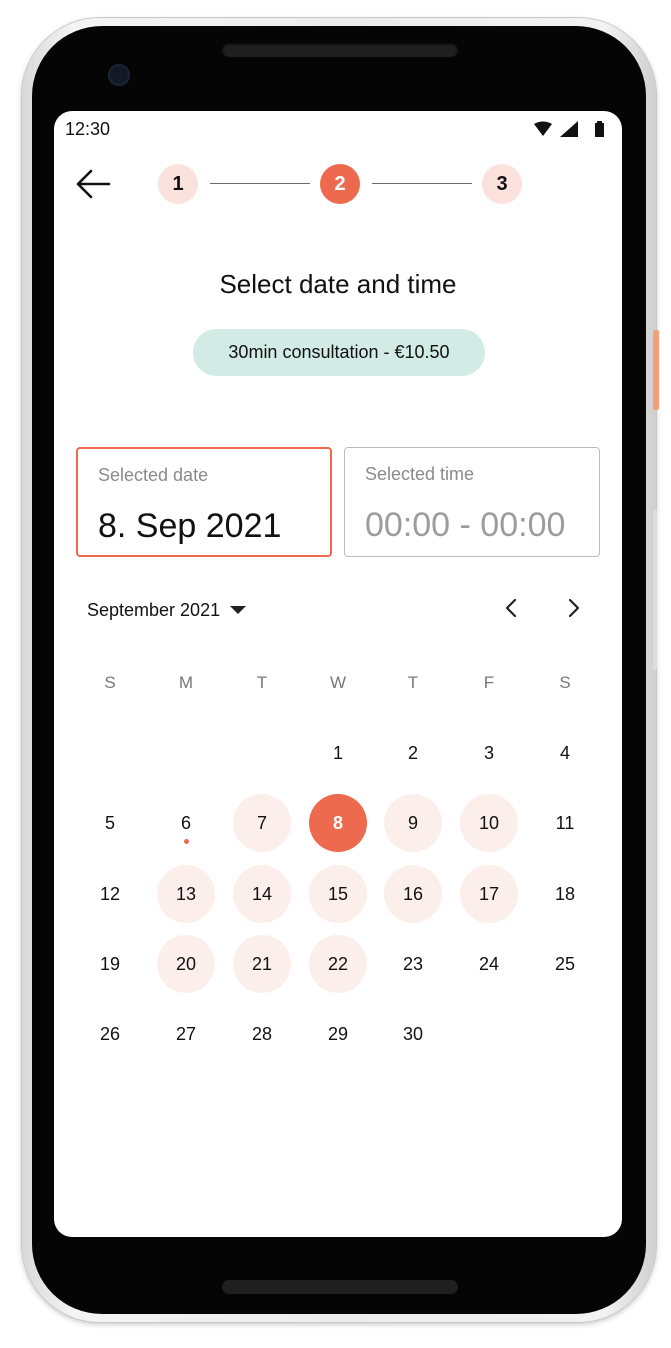  What do you see at coordinates (340, 1287) in the screenshot?
I see `bottom-speaker` at bounding box center [340, 1287].